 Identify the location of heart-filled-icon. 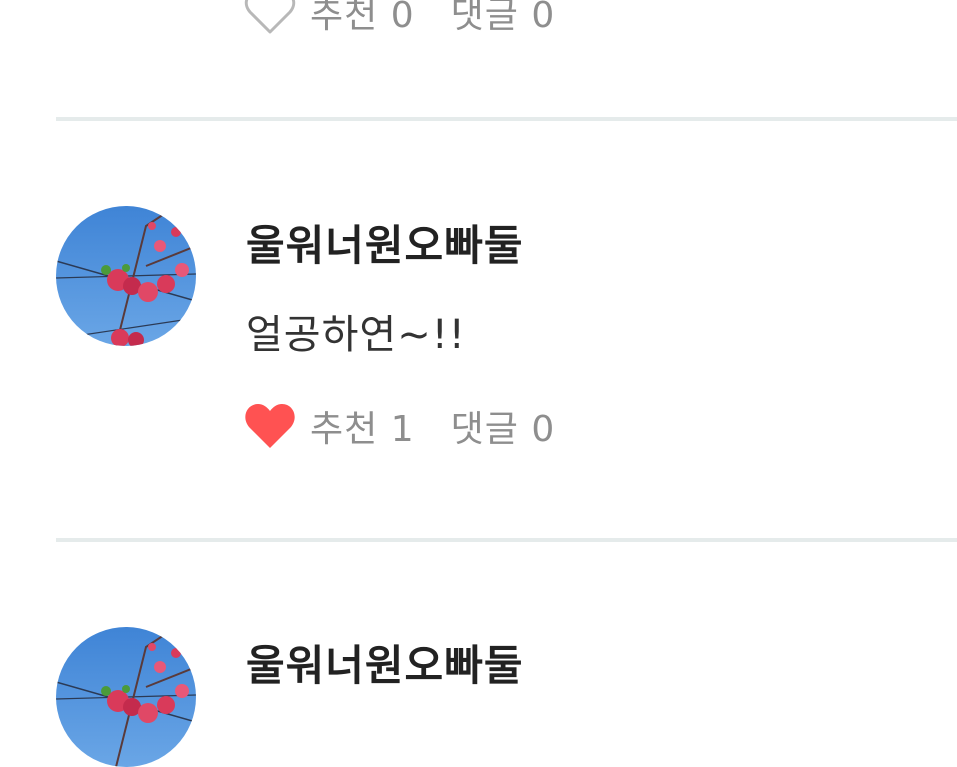
(270, 426).